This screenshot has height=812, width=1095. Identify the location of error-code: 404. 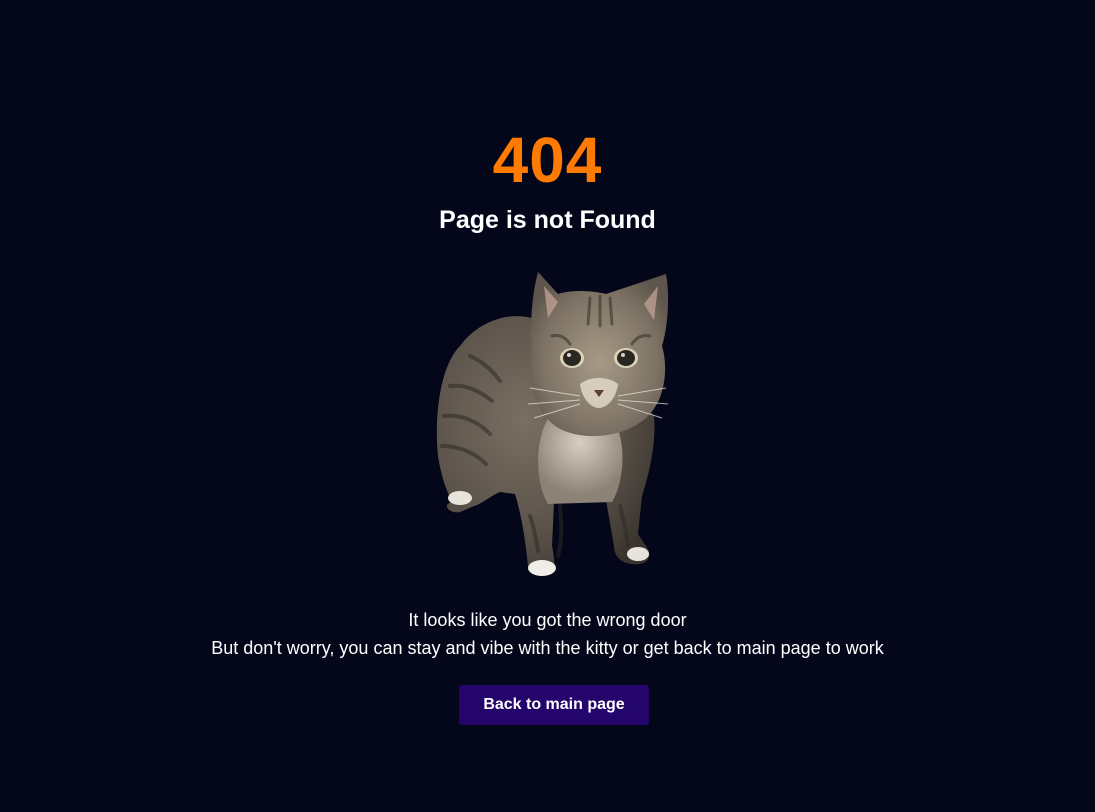
(547, 160).